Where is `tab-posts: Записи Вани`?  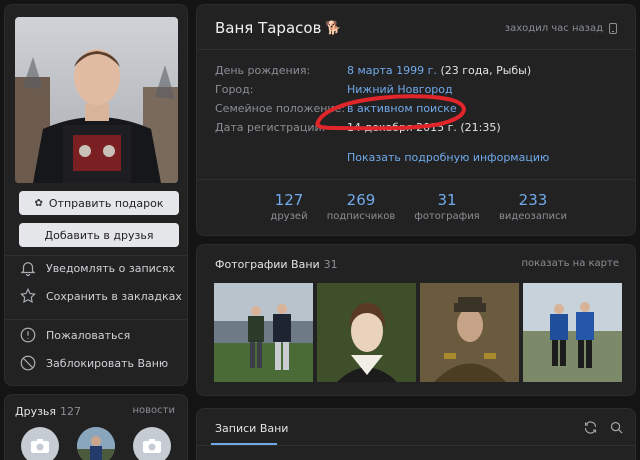
tab-posts: Записи Вани is located at coordinates (251, 428).